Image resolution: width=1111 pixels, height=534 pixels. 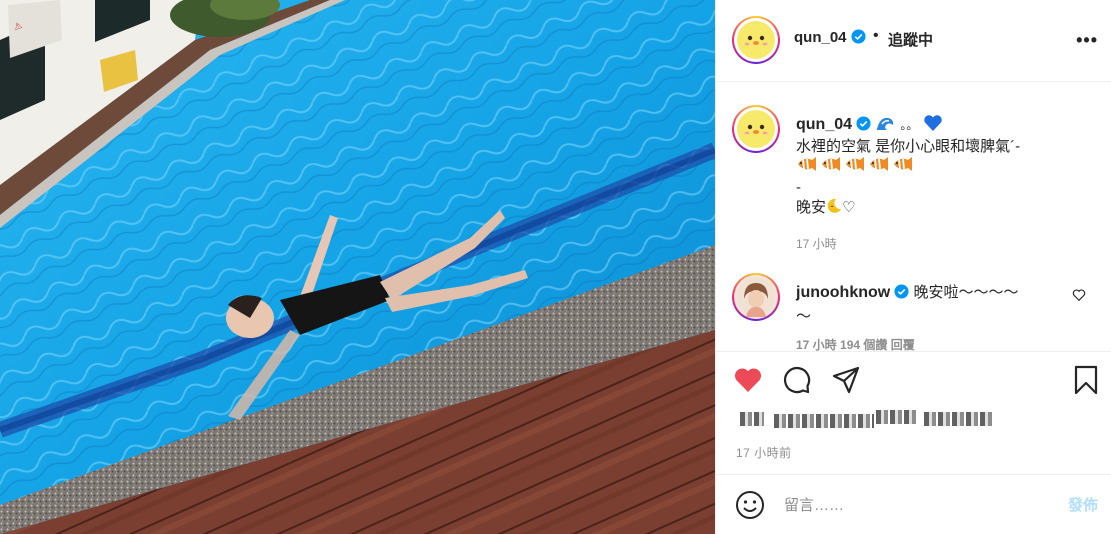 I want to click on user-photo-avatar, so click(x=756, y=297).